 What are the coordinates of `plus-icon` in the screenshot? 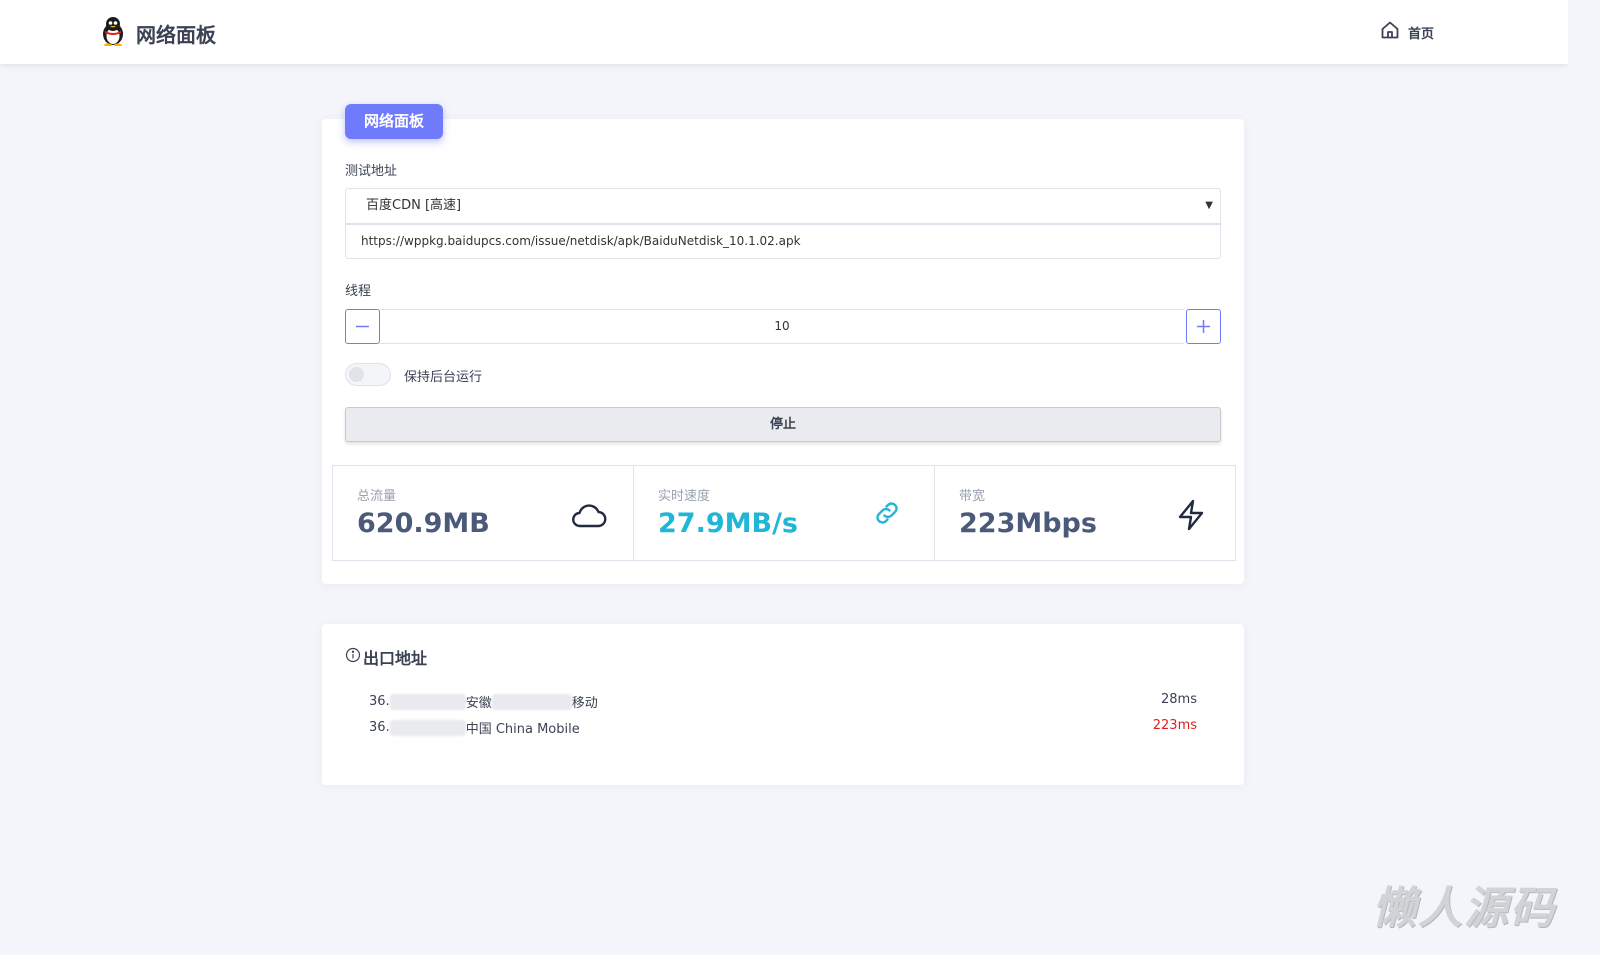 It's located at (1203, 326).